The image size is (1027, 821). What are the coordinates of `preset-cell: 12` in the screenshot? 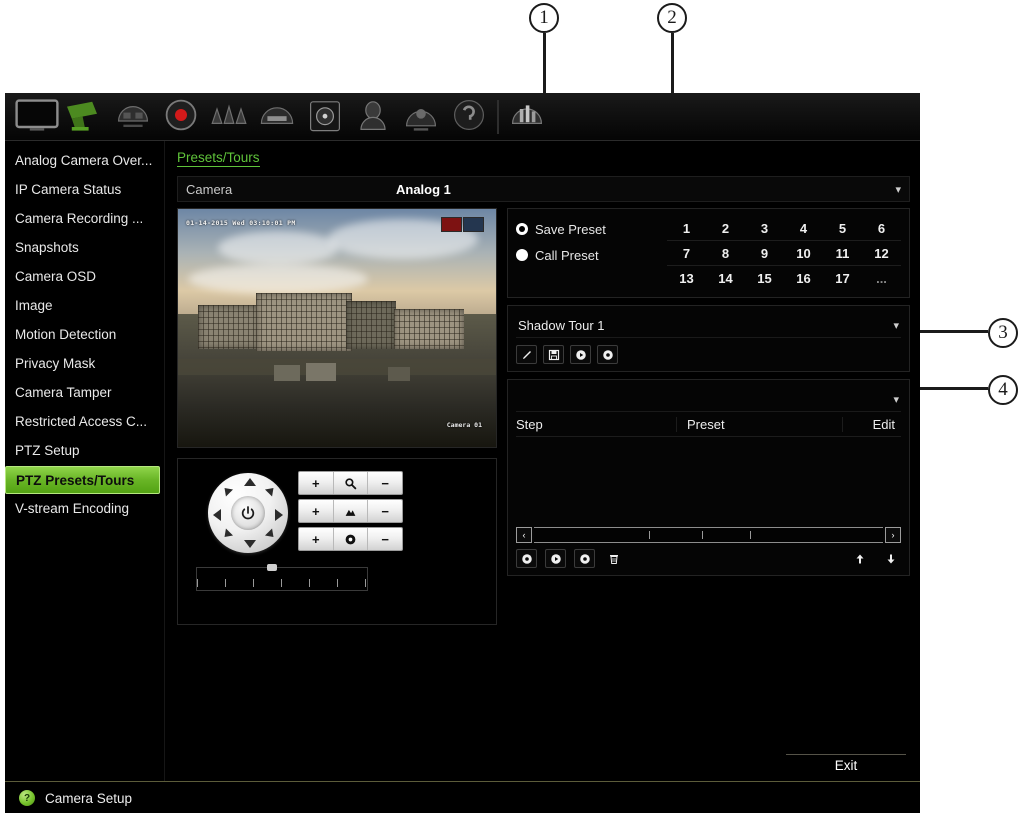 It's located at (881, 253).